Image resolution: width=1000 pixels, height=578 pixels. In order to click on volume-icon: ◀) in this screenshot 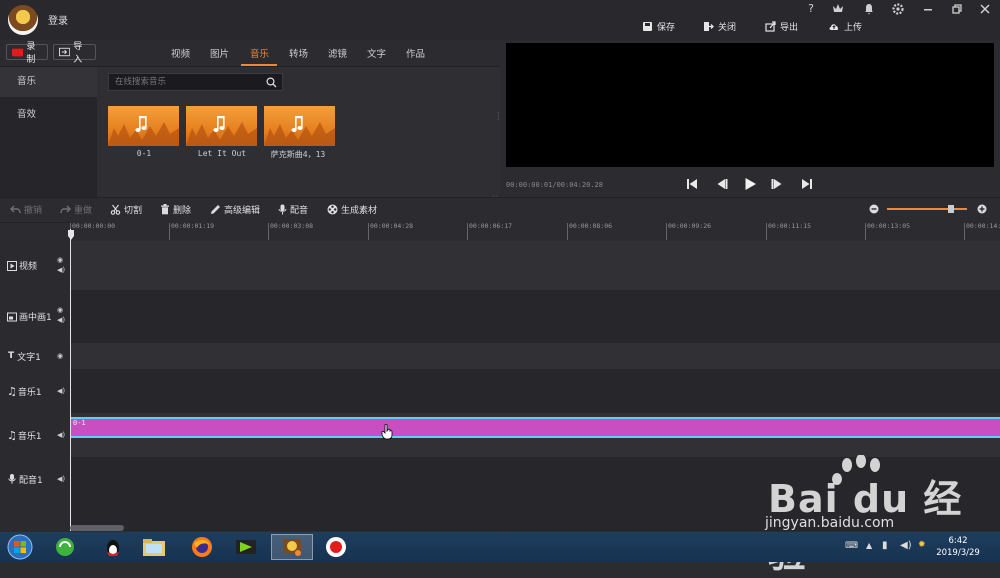, I will do `click(906, 545)`.